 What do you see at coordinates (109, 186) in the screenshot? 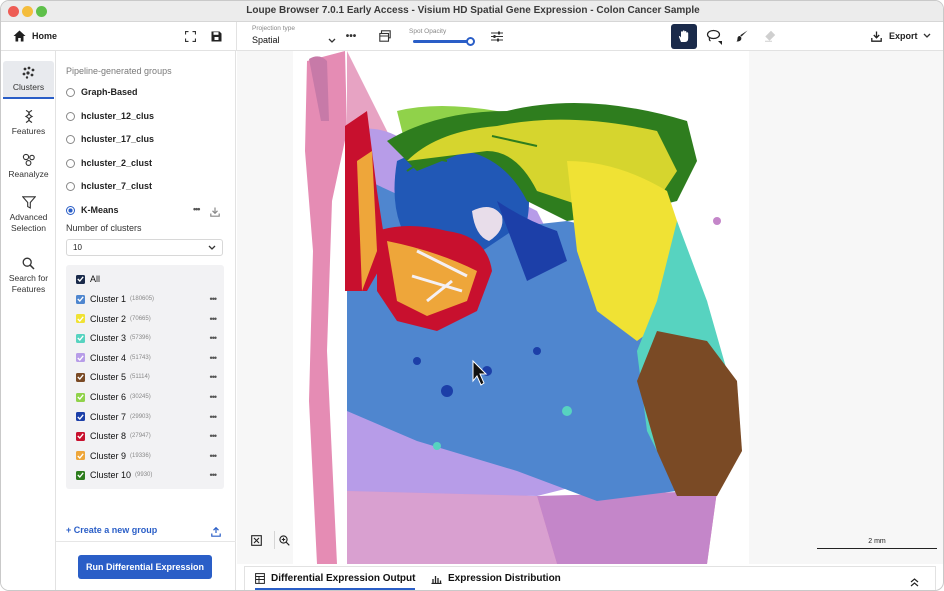
I see `group-option-hcluster-7: hcluster_7_clust` at bounding box center [109, 186].